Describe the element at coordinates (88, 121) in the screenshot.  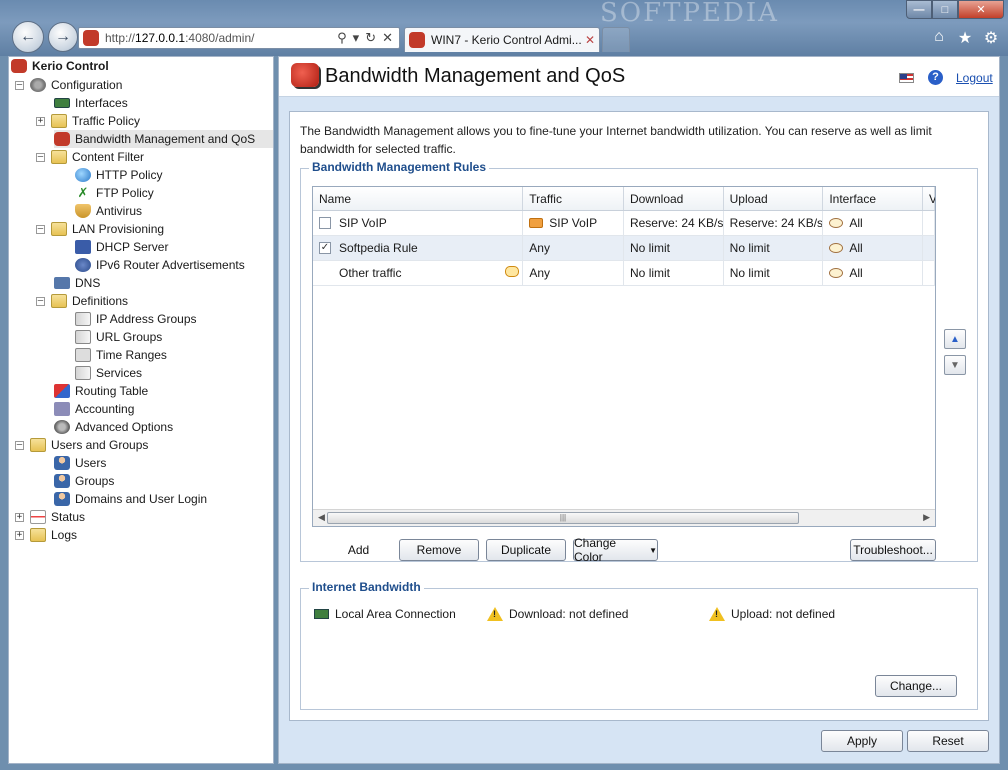
I see `tree-traffic-policy: + Traffic Policy` at that location.